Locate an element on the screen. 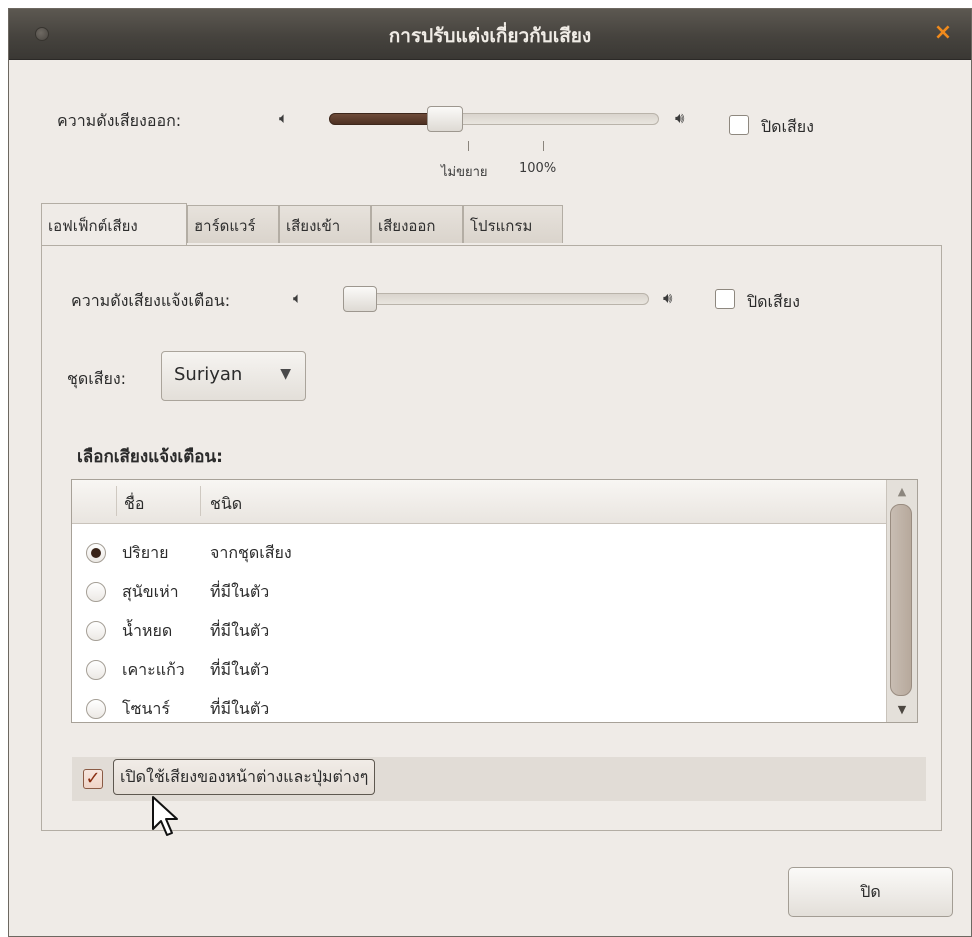 The image size is (972, 937). close-button: ปิด is located at coordinates (870, 892).